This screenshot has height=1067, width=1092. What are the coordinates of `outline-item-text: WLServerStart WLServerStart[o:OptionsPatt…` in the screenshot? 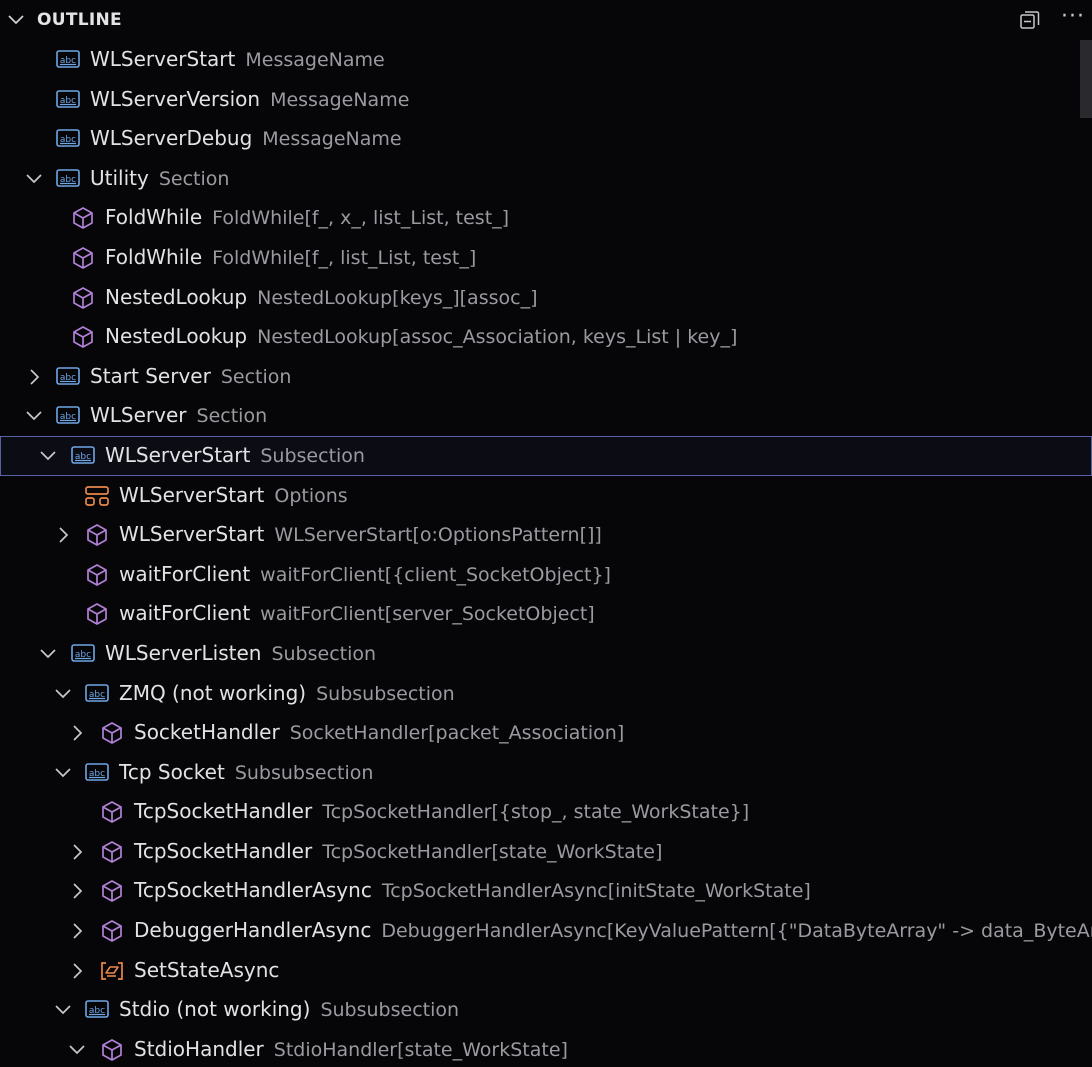 It's located at (360, 535).